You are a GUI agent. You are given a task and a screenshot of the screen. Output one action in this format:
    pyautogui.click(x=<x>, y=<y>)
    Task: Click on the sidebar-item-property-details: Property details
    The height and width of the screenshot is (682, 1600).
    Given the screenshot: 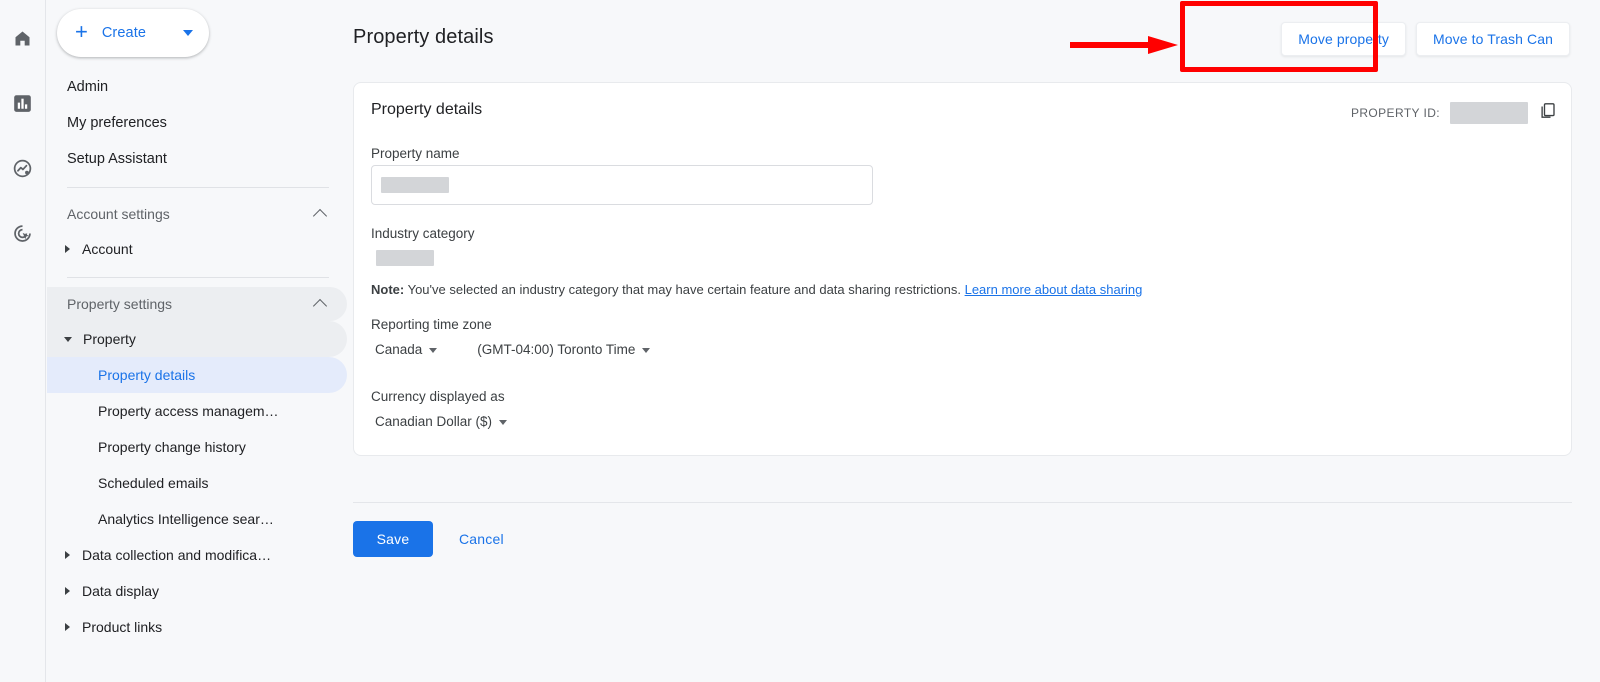 What is the action you would take?
    pyautogui.click(x=197, y=375)
    